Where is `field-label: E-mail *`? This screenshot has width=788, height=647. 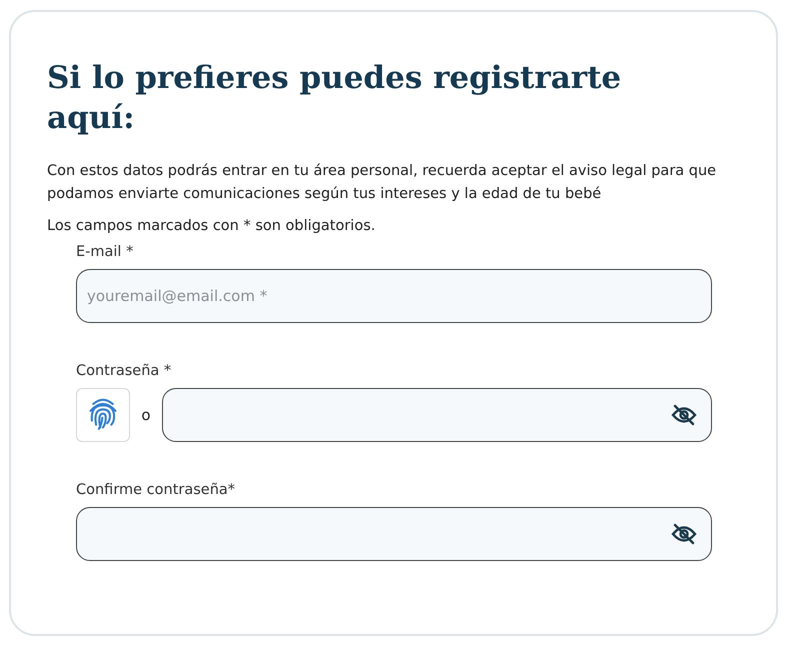
field-label: E-mail * is located at coordinates (105, 252).